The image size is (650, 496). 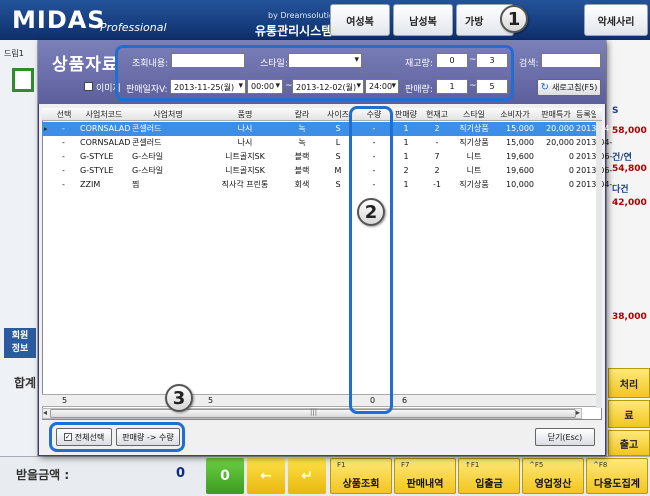 What do you see at coordinates (406, 115) in the screenshot?
I see `column-header: 판매량` at bounding box center [406, 115].